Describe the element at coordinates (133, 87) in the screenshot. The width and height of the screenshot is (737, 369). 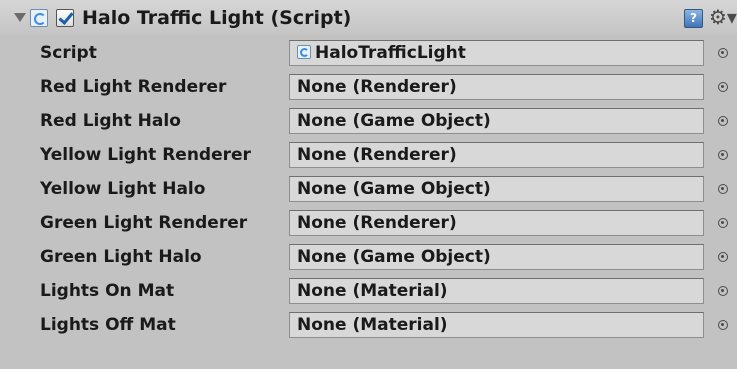
I see `property-label: Red Light Renderer` at that location.